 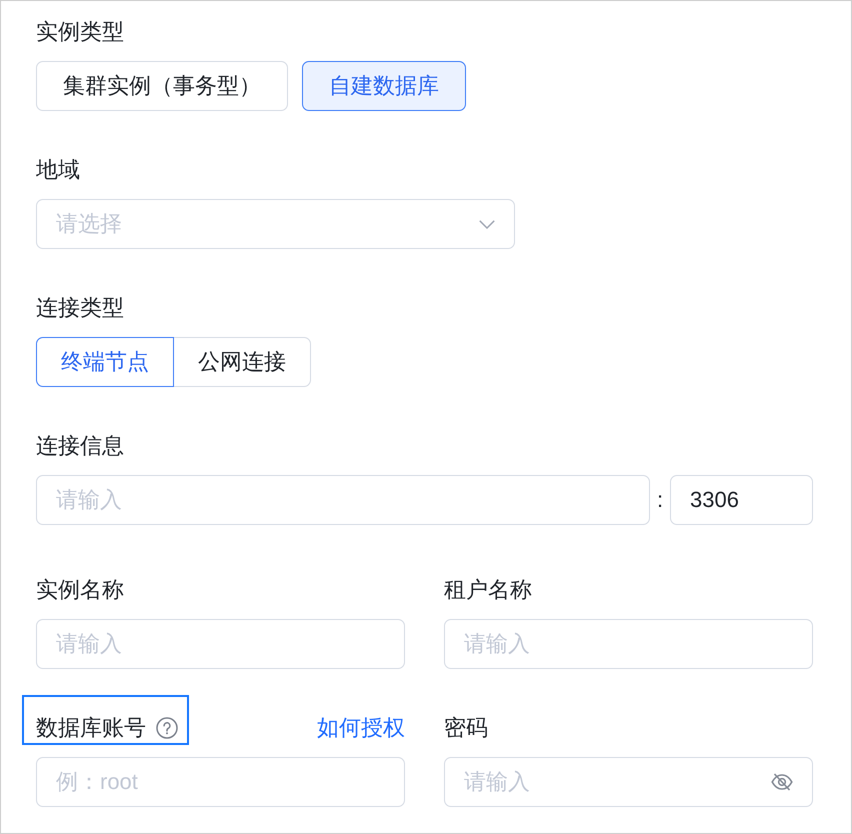 I want to click on field-label: 实例名称, so click(x=80, y=590).